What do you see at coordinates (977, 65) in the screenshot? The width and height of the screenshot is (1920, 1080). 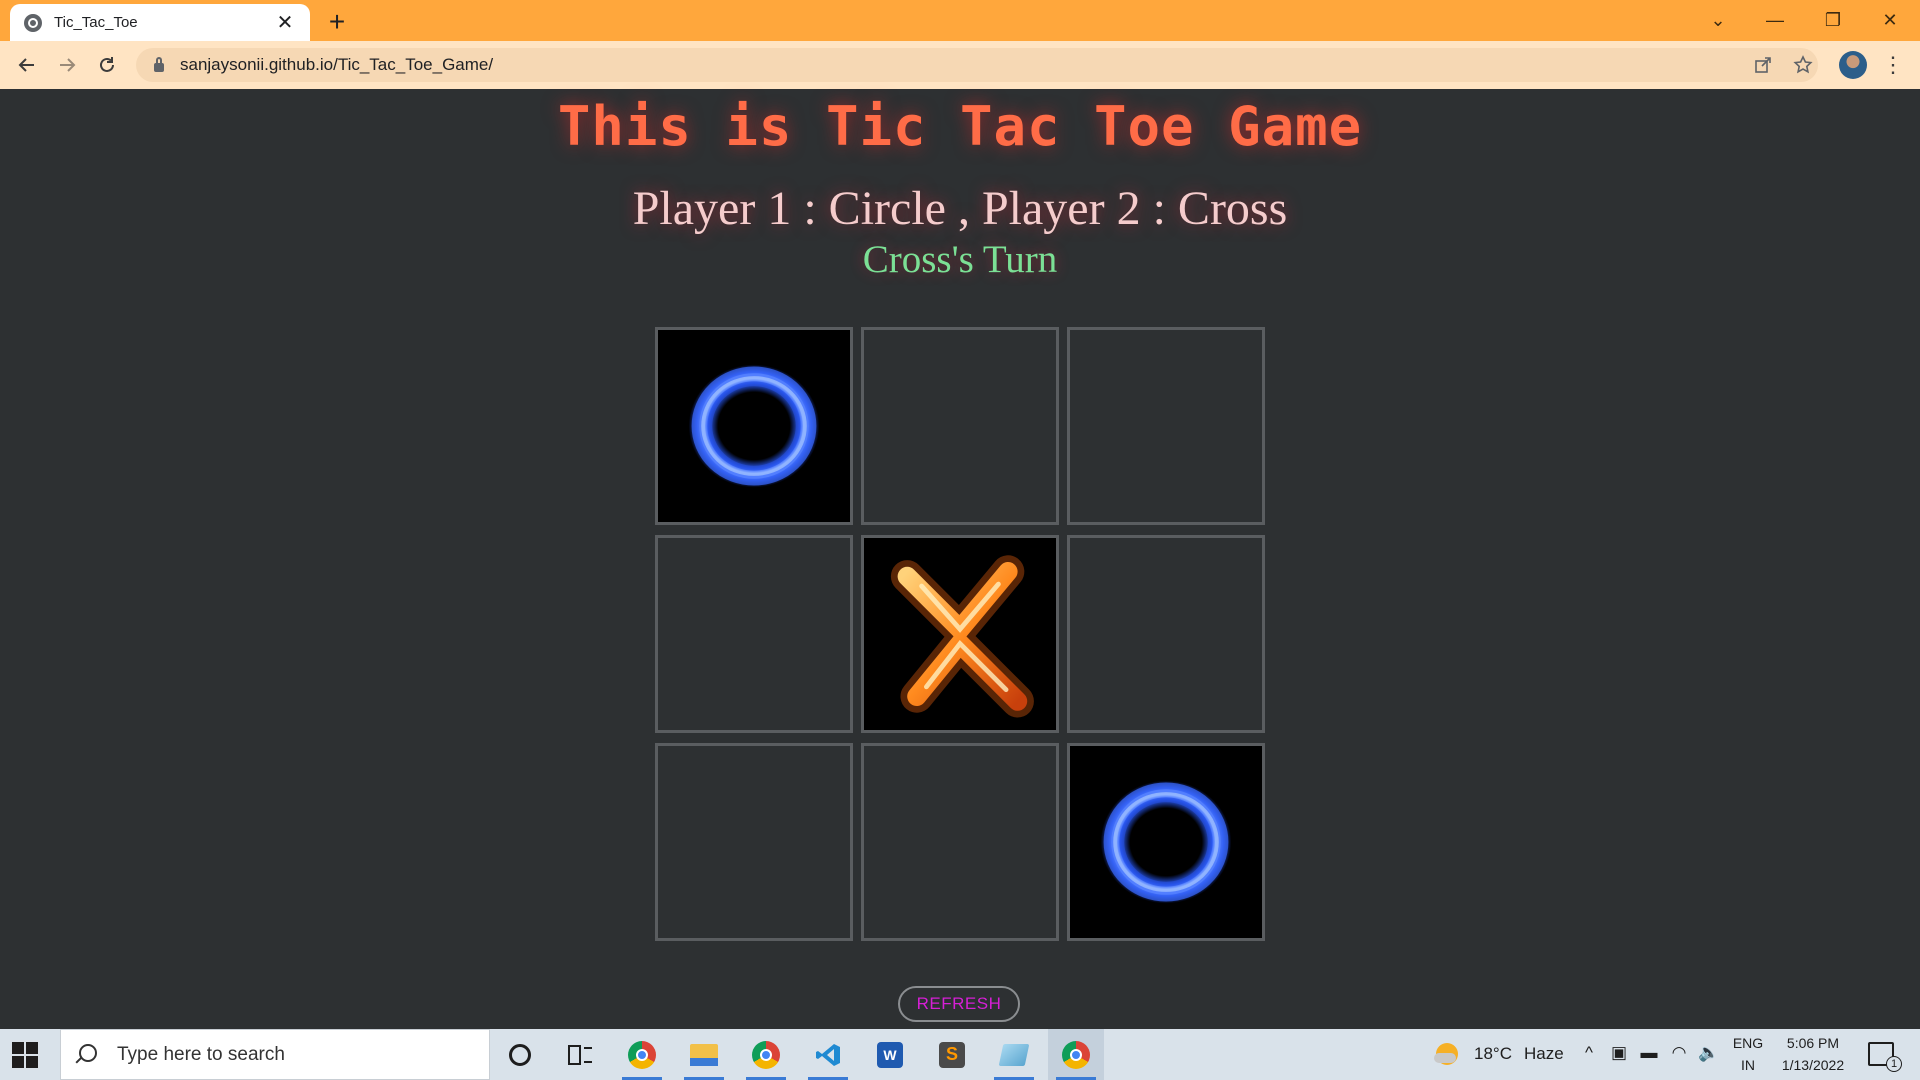 I see `address-bar: sanjaysonii.github.io/Tic_Tac_Toe_Game/` at bounding box center [977, 65].